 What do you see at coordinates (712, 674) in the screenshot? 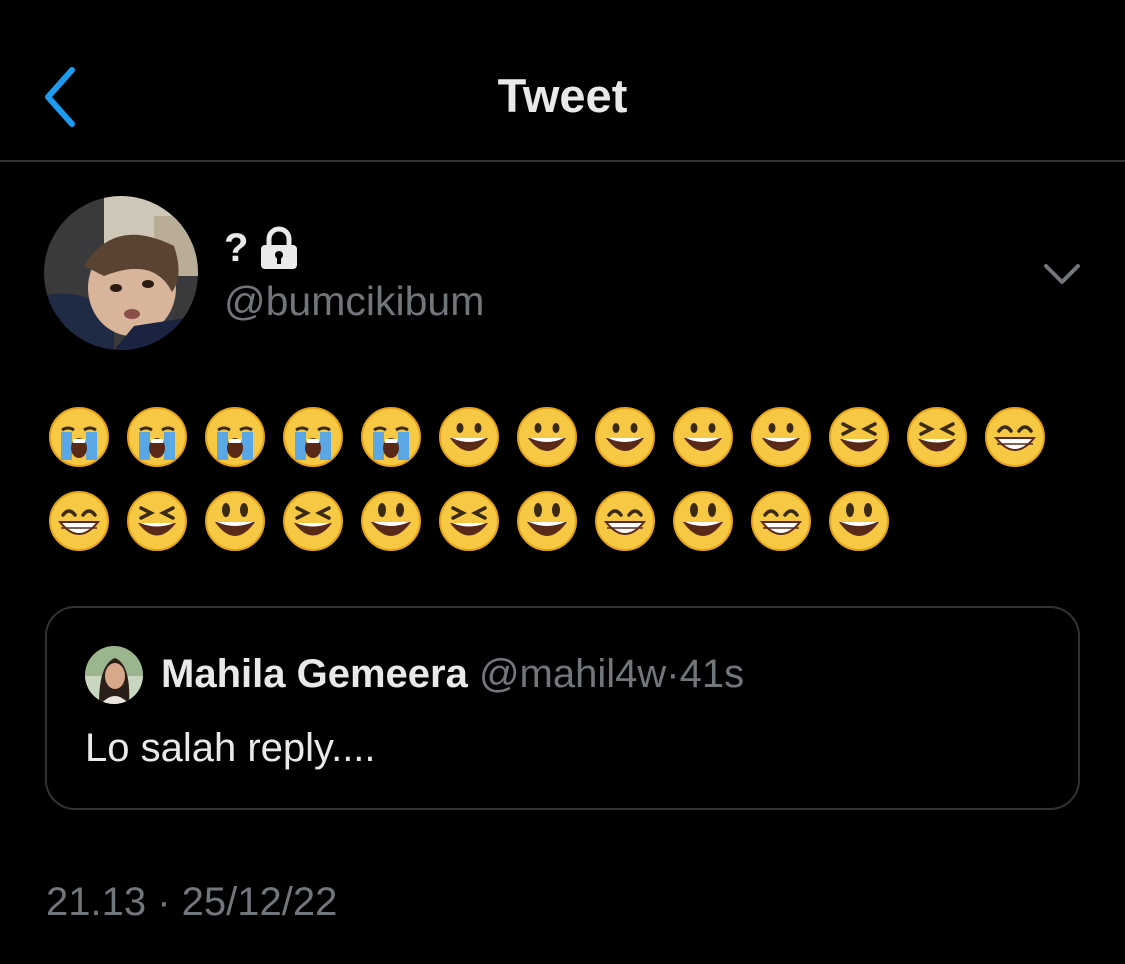
I see `quoted-time: 41s` at bounding box center [712, 674].